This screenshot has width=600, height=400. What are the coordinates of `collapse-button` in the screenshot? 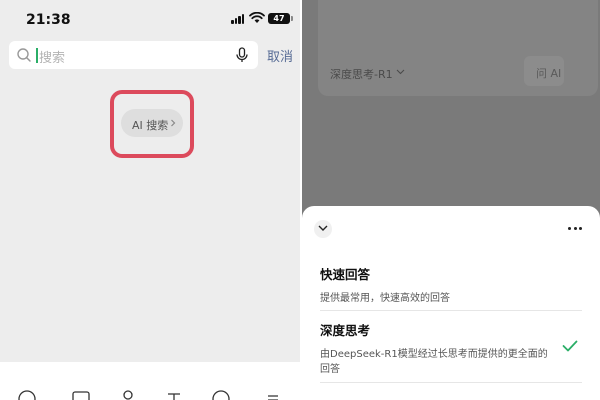 It's located at (323, 229).